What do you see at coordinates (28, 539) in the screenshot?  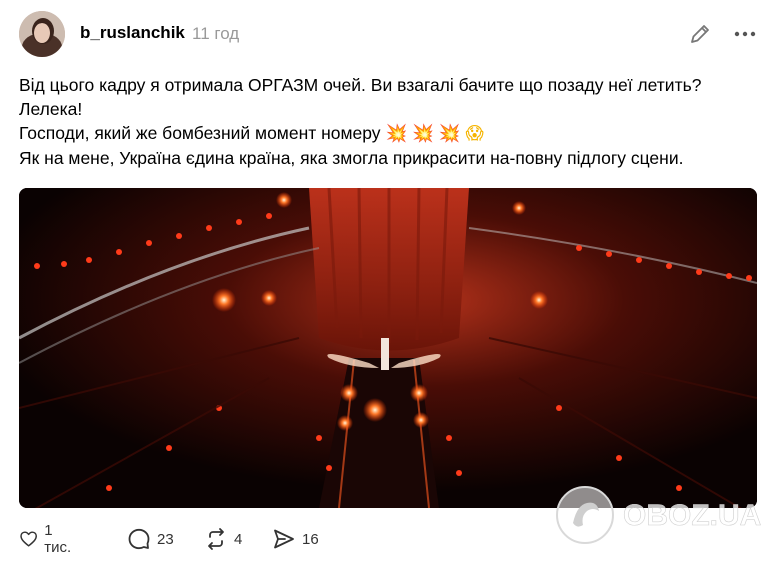 I see `heart-icon` at bounding box center [28, 539].